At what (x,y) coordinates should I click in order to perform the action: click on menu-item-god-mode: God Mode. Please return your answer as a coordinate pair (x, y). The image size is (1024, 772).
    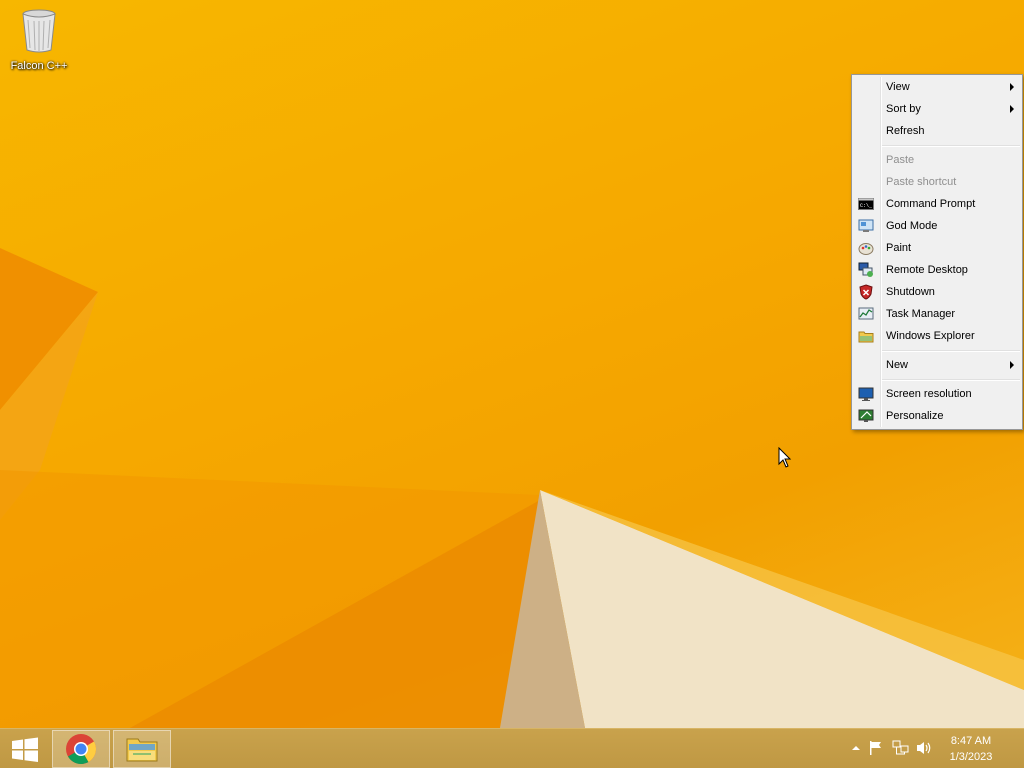
    Looking at the image, I should click on (937, 226).